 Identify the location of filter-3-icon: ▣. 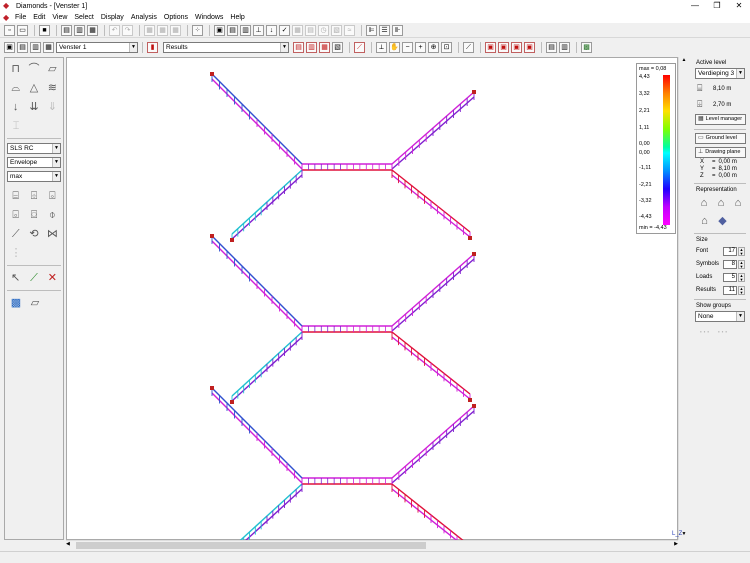
(516, 47).